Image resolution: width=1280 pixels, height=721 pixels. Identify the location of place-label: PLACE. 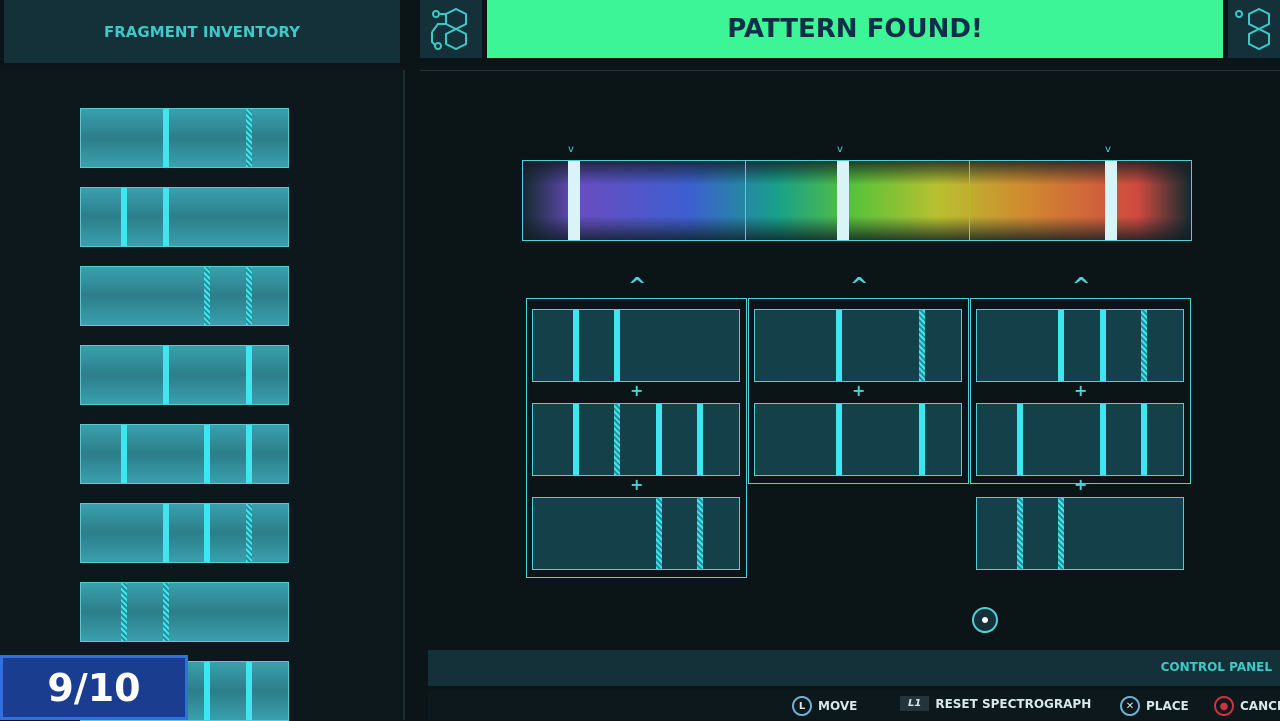
(1167, 706).